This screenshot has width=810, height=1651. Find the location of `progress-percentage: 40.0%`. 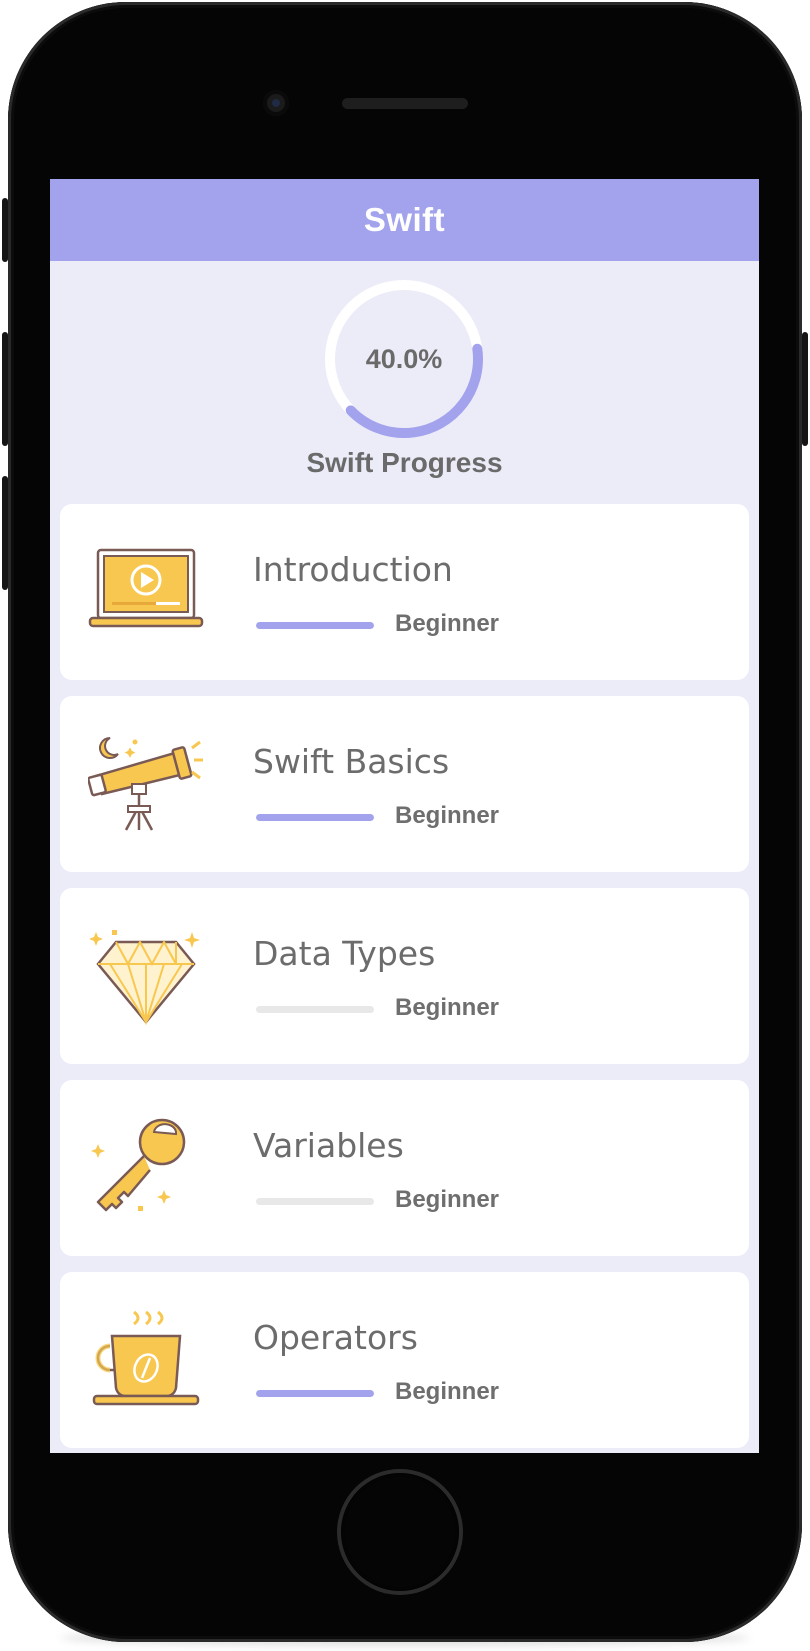

progress-percentage: 40.0% is located at coordinates (404, 358).